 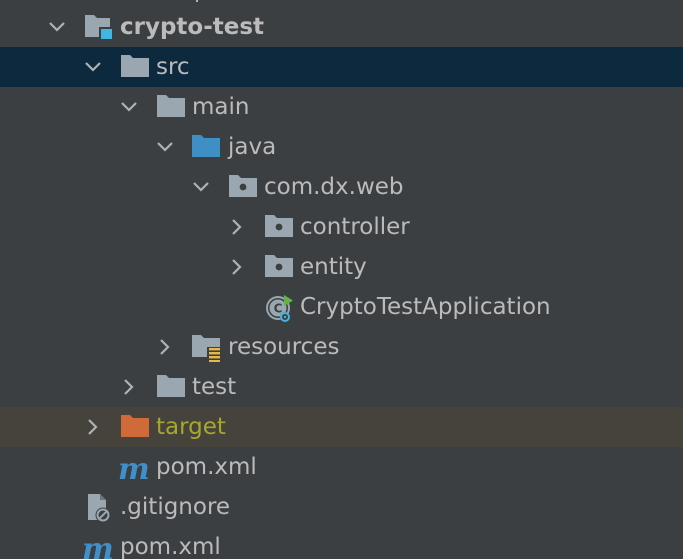 I want to click on tree-row-src: src, so click(x=341, y=67).